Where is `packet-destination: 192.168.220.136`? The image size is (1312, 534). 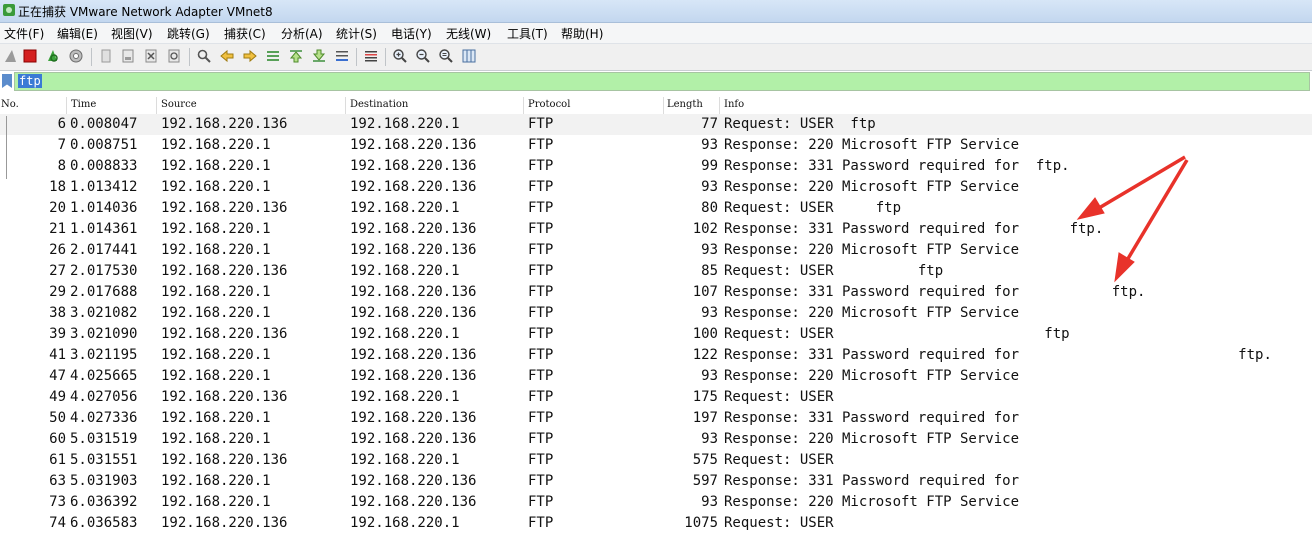
packet-destination: 192.168.220.136 is located at coordinates (413, 439).